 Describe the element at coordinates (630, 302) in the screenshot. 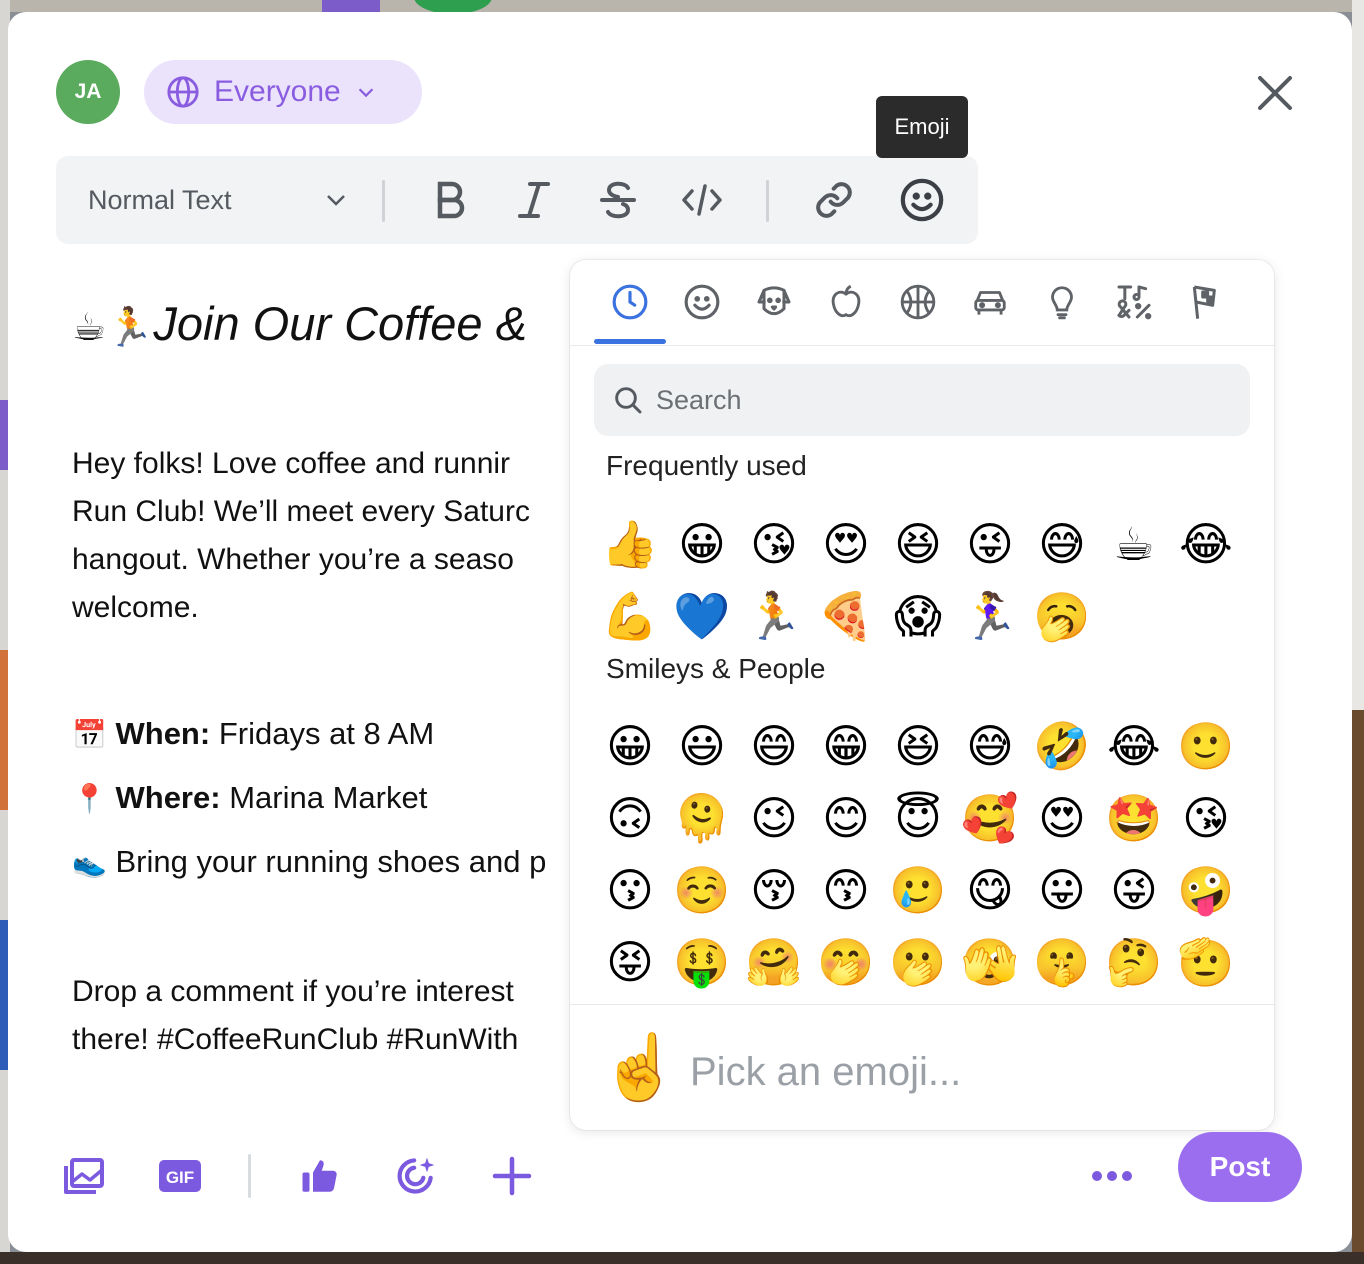

I see `tab-recent` at that location.